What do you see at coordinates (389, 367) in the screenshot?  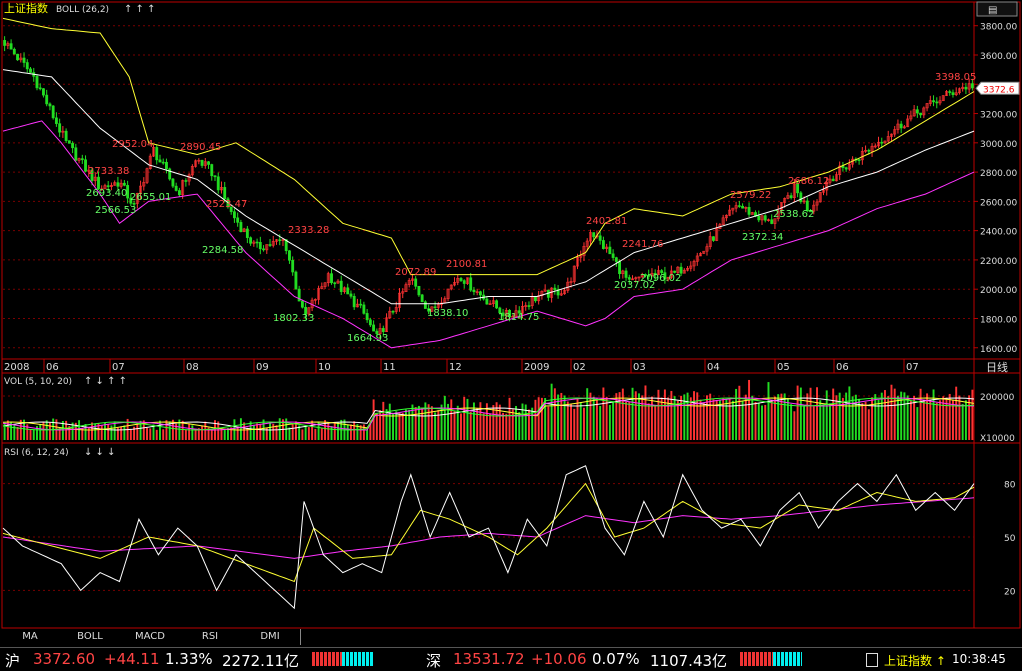 I see `time-axis-label: 11` at bounding box center [389, 367].